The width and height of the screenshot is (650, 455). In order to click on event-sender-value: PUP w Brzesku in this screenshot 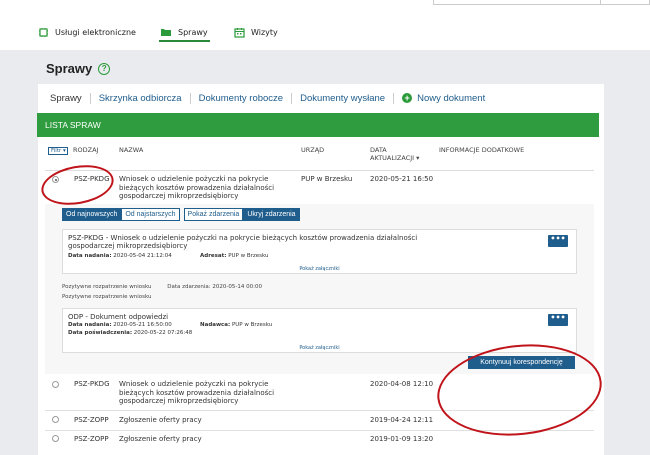, I will do `click(252, 325)`.